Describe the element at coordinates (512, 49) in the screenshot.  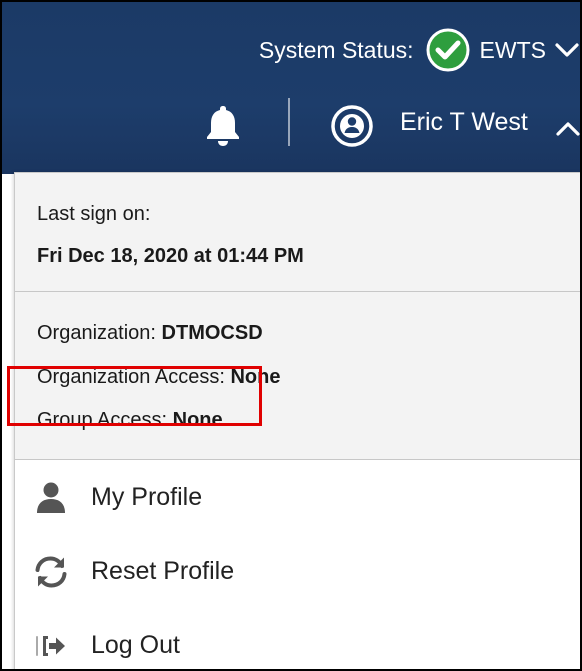
I see `system-status-value: EWTS` at that location.